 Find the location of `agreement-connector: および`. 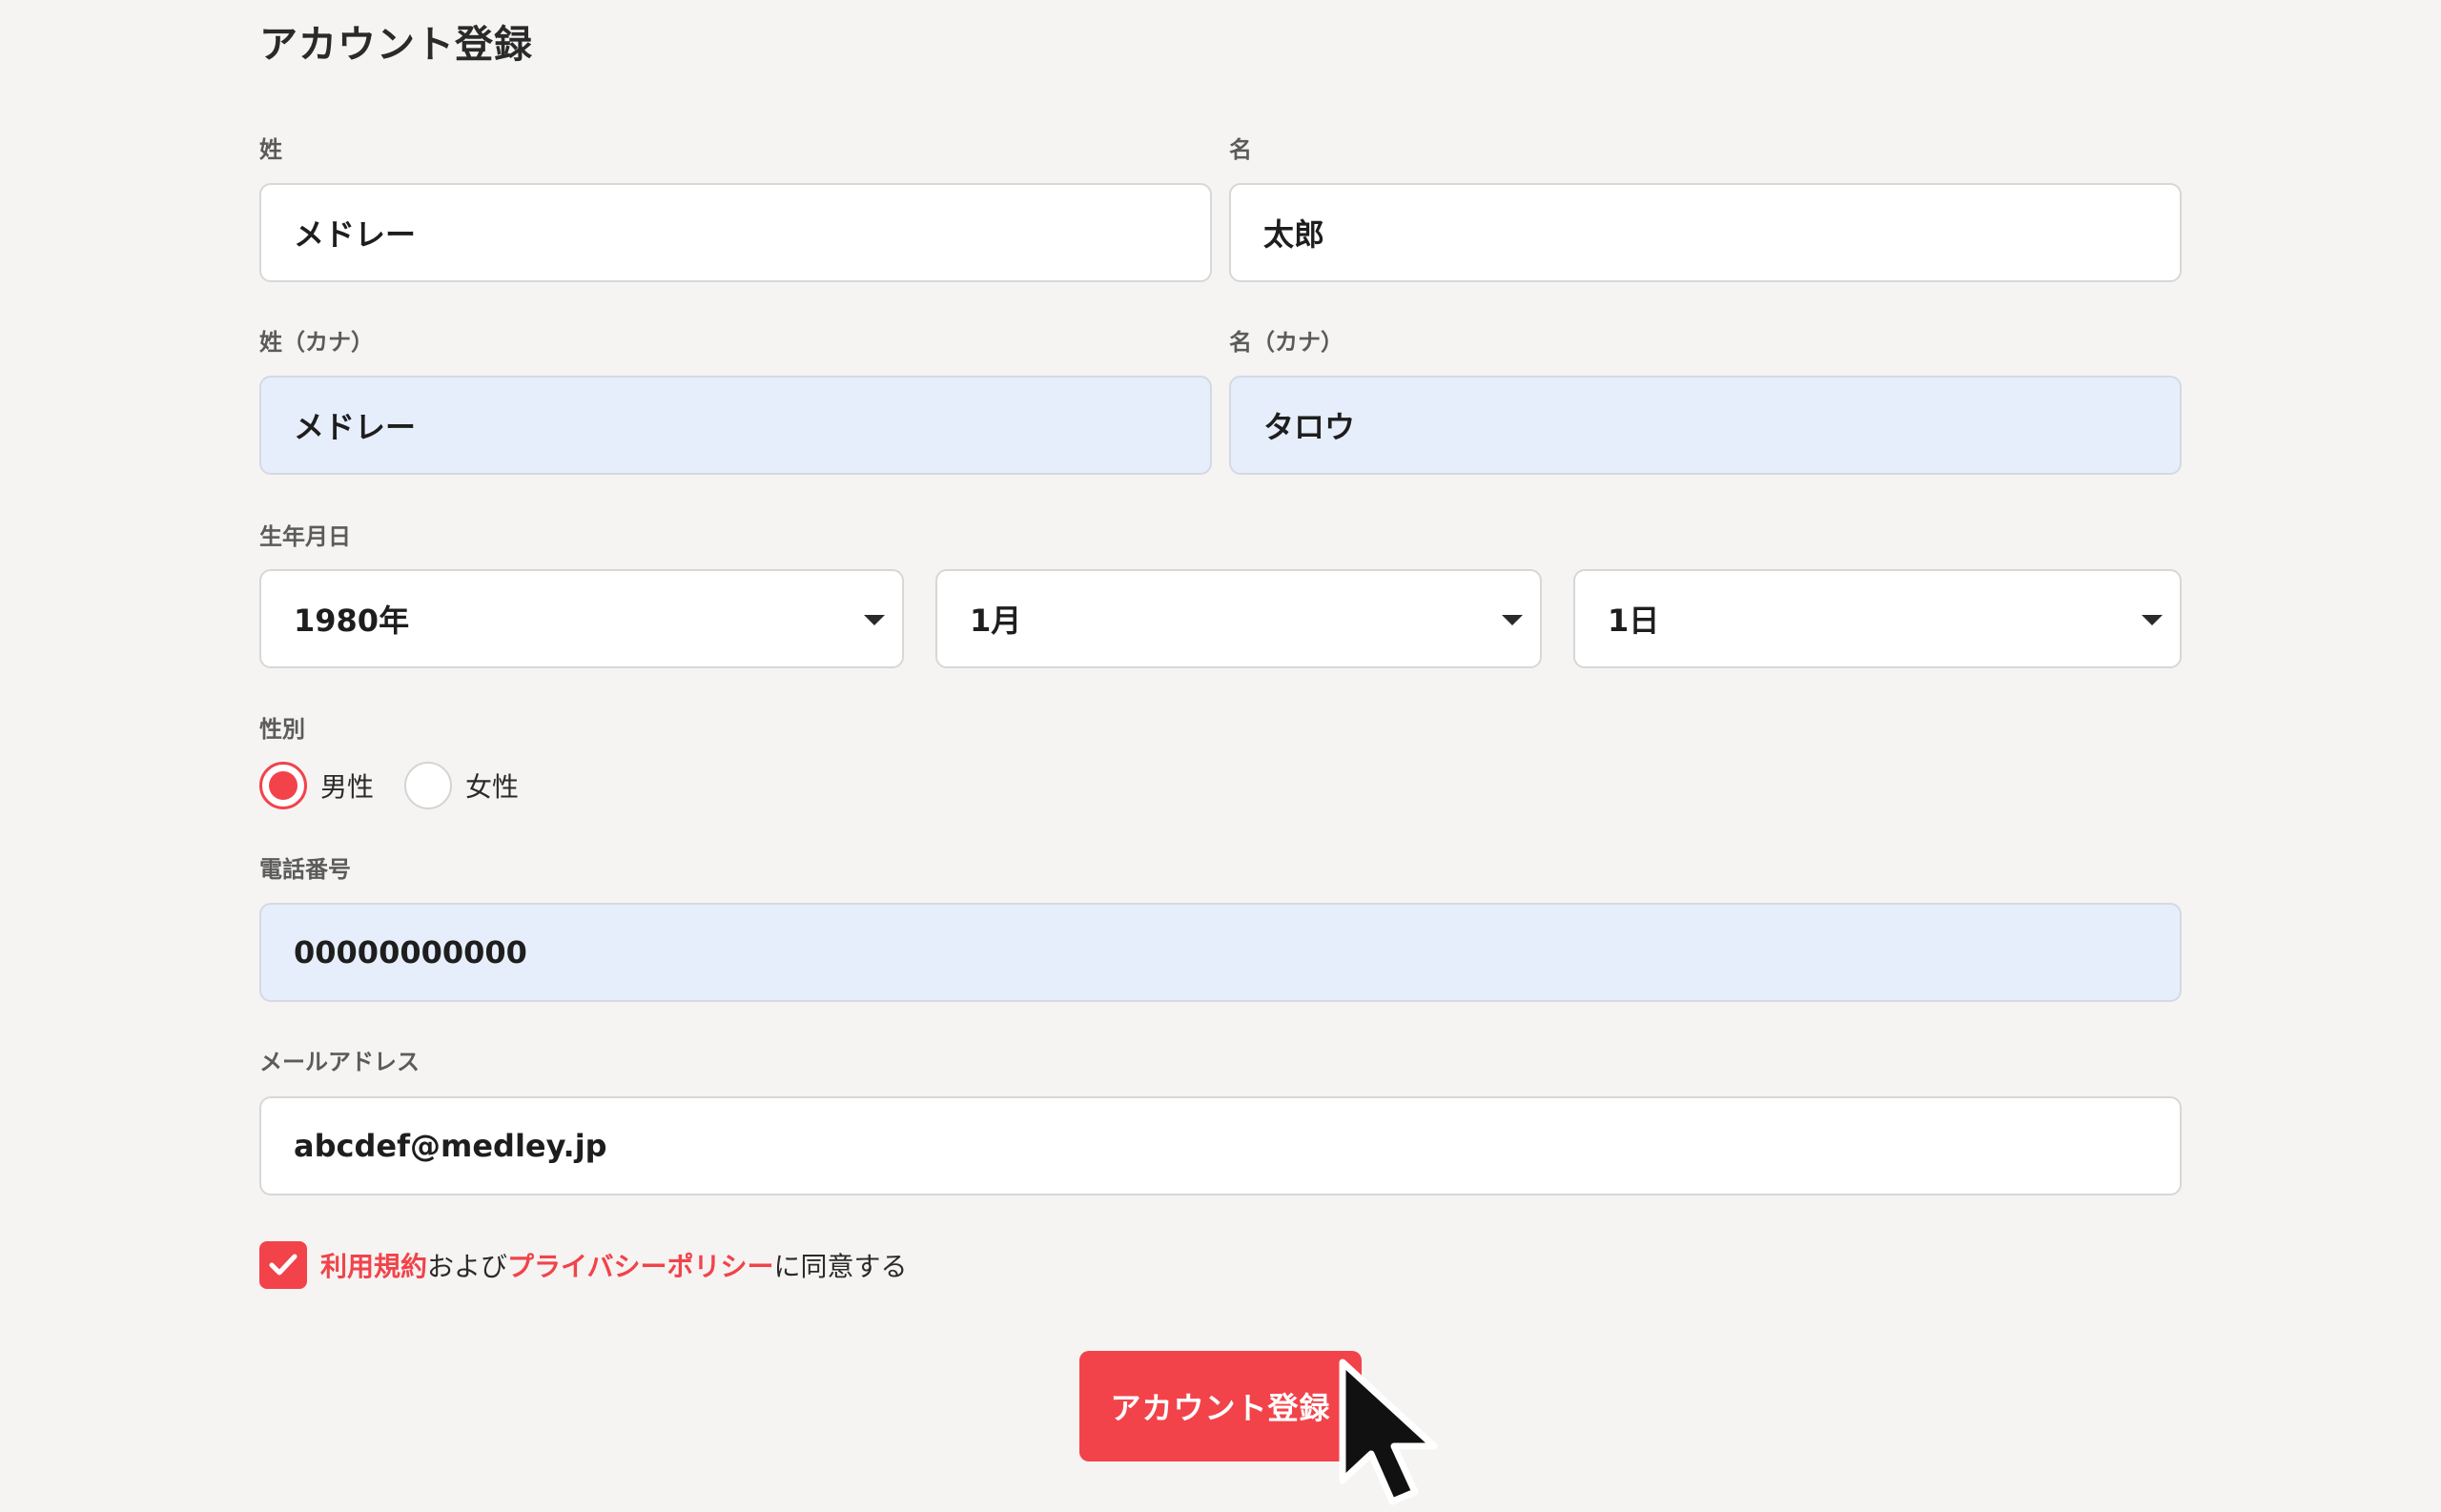

agreement-connector: および is located at coordinates (467, 1266).